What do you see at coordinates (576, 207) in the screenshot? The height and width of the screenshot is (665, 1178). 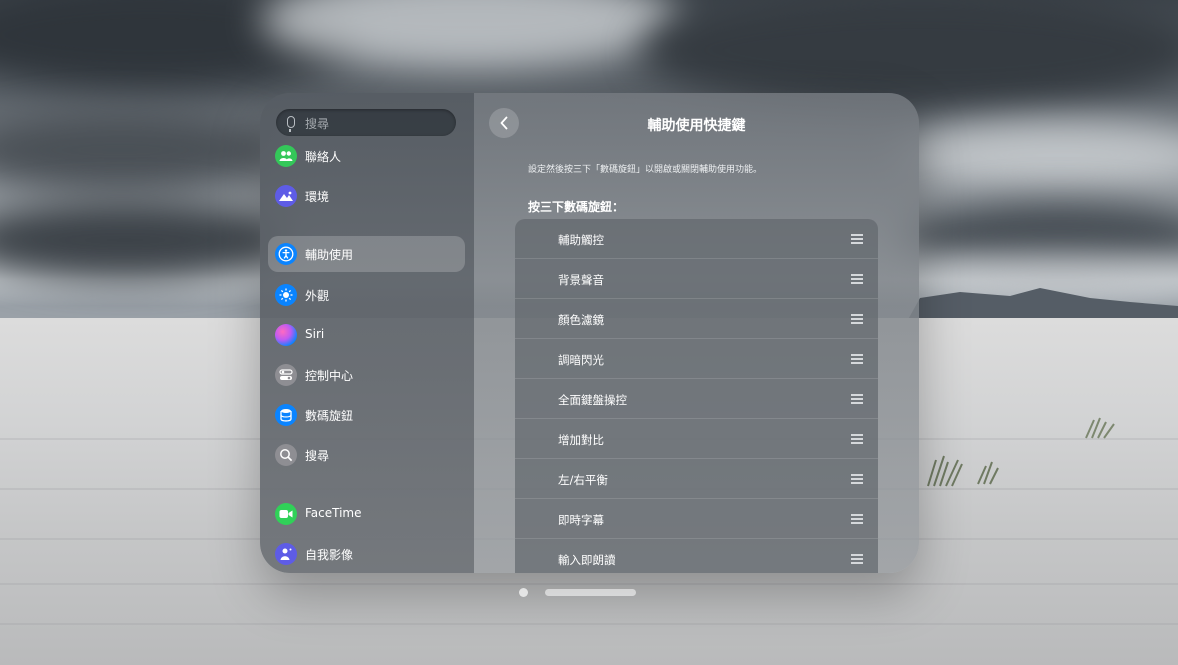 I see `section-header: 按三下數碼旋鈕：` at bounding box center [576, 207].